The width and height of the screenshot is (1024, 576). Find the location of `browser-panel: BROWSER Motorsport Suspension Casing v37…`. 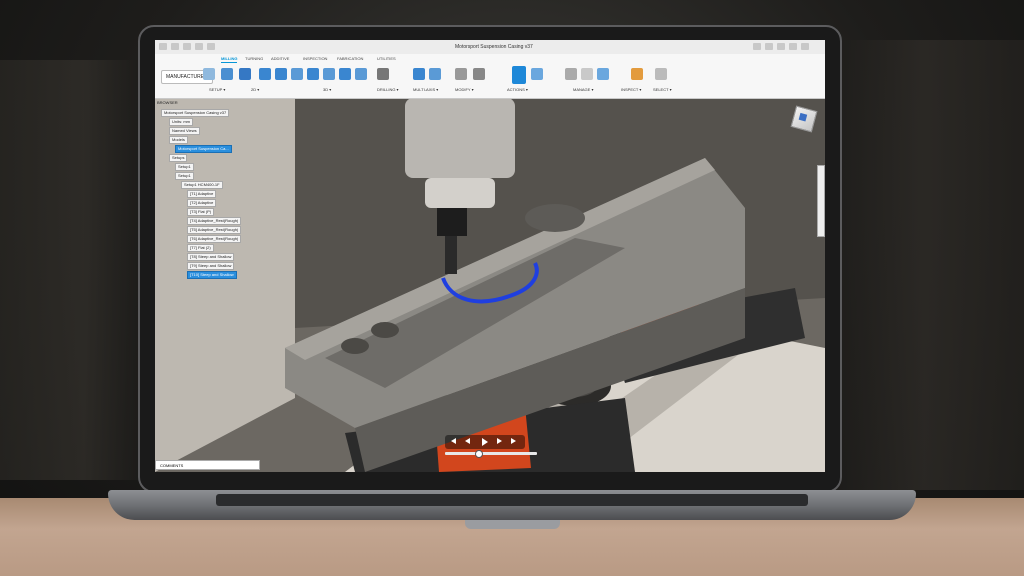

browser-panel: BROWSER Motorsport Suspension Casing v37… is located at coordinates (211, 198).